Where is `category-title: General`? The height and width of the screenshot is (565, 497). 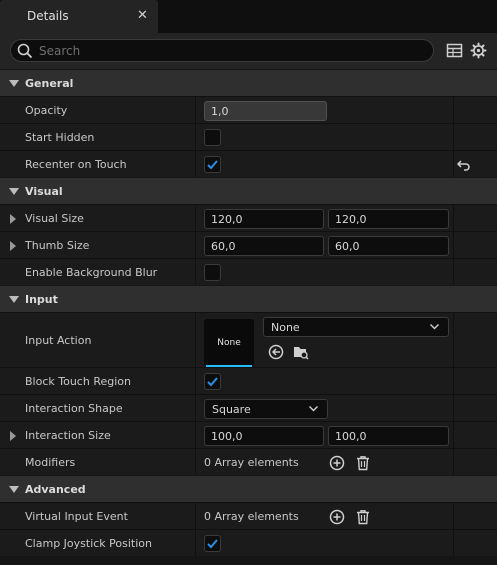 category-title: General is located at coordinates (49, 83).